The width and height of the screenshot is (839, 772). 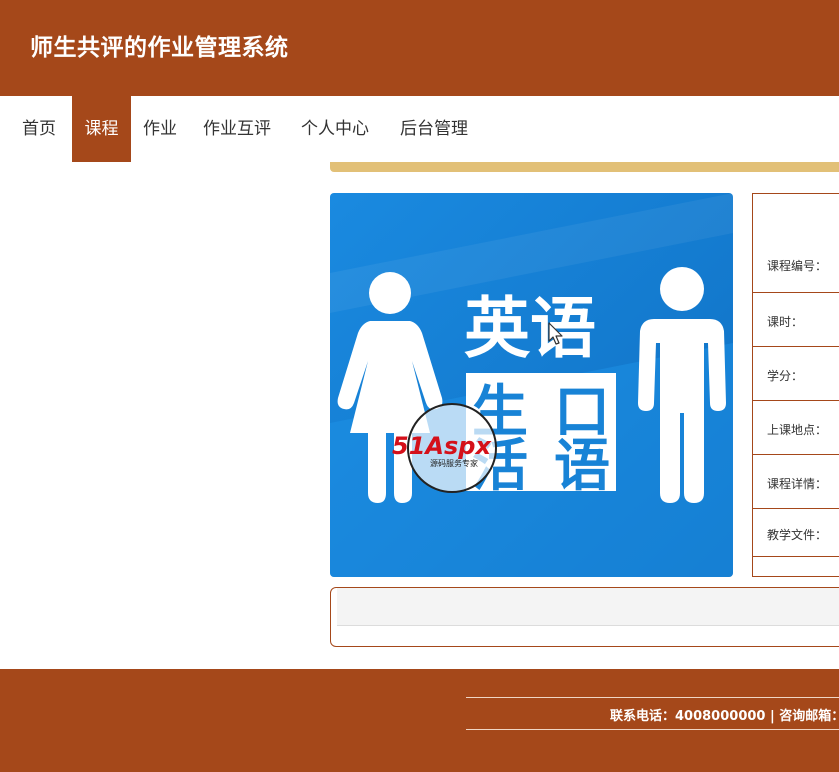 What do you see at coordinates (584, 167) in the screenshot?
I see `accent-bar` at bounding box center [584, 167].